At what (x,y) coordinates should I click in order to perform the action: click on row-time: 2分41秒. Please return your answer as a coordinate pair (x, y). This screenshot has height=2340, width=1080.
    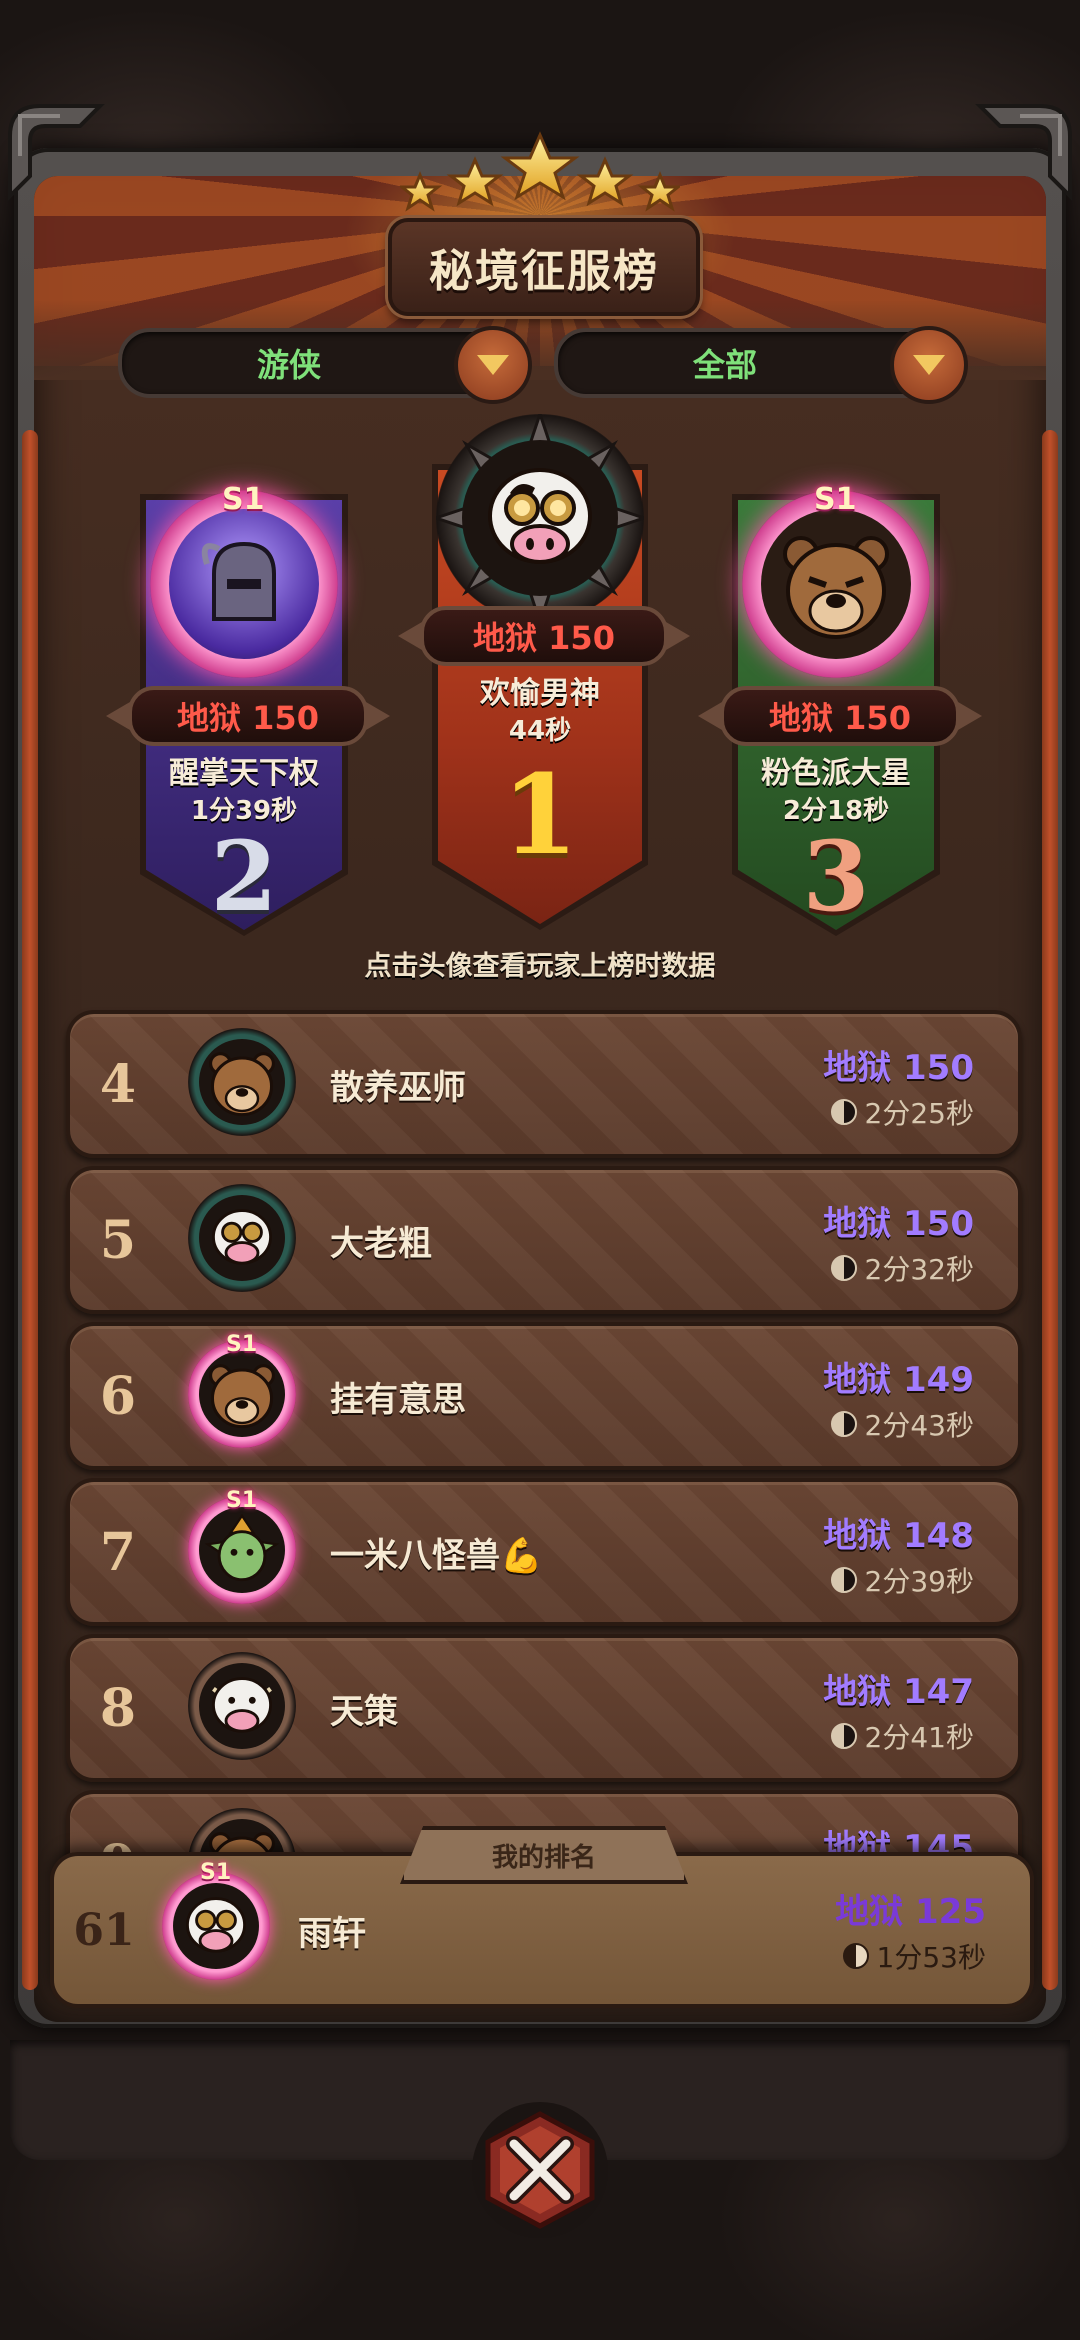
    Looking at the image, I should click on (902, 1736).